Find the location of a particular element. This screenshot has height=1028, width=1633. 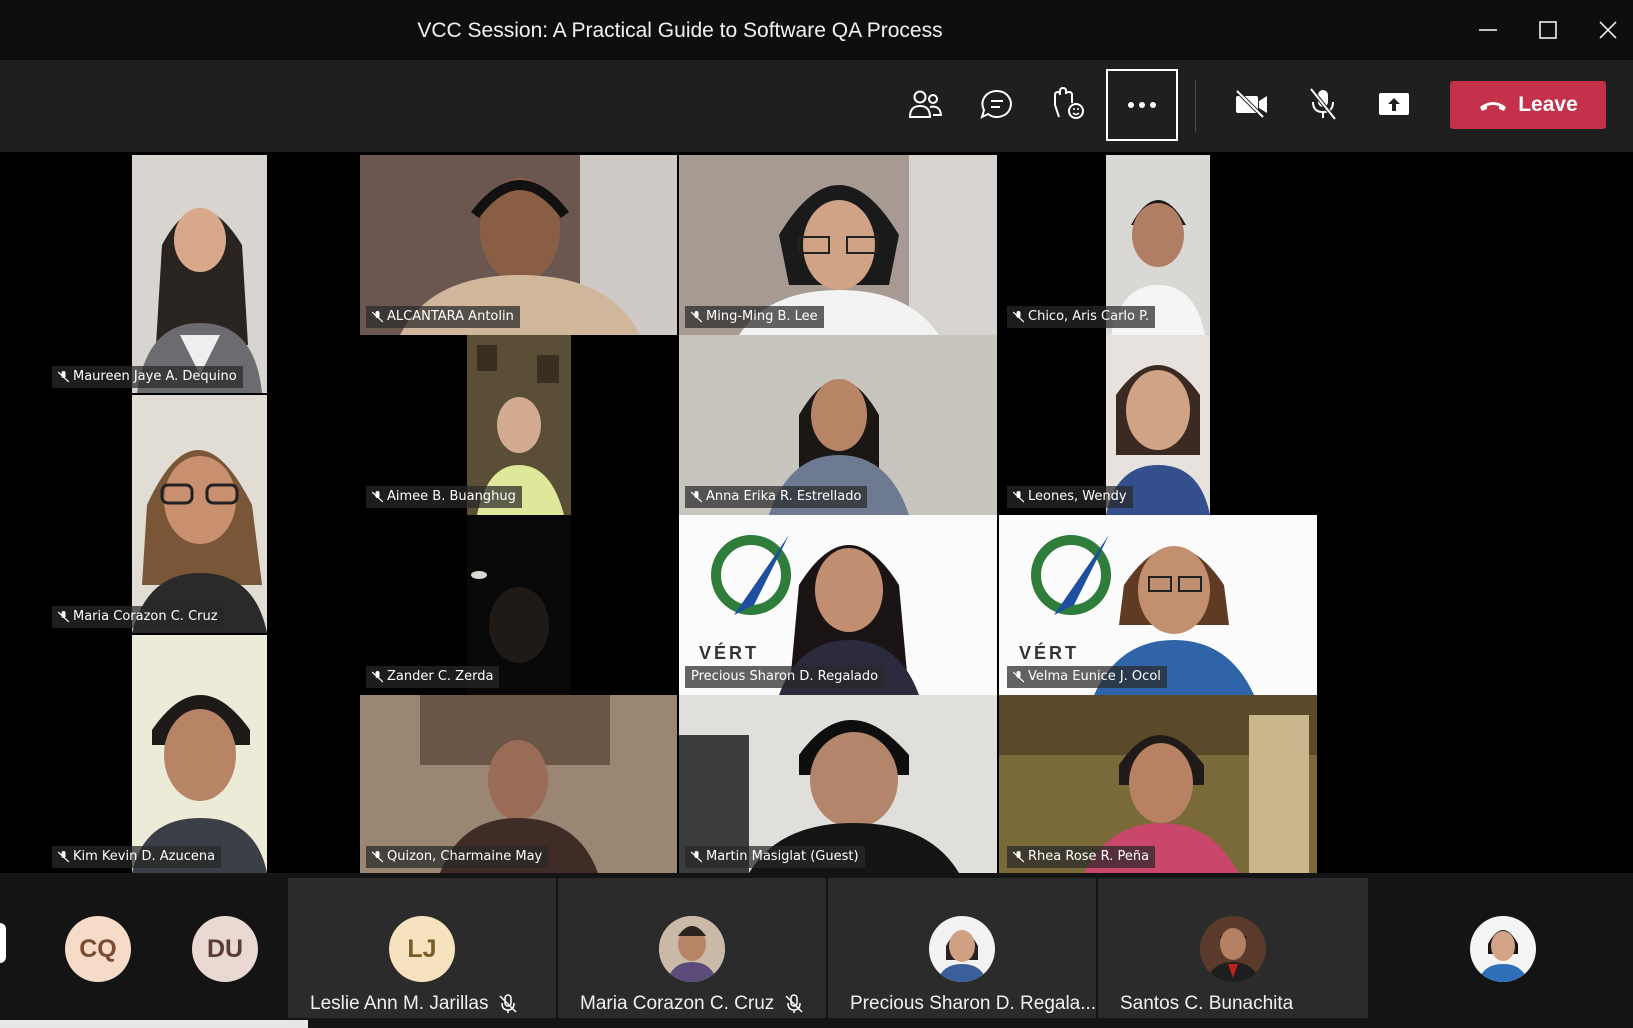

participant-nametag: Martin Masiglat (Guest) is located at coordinates (775, 857).